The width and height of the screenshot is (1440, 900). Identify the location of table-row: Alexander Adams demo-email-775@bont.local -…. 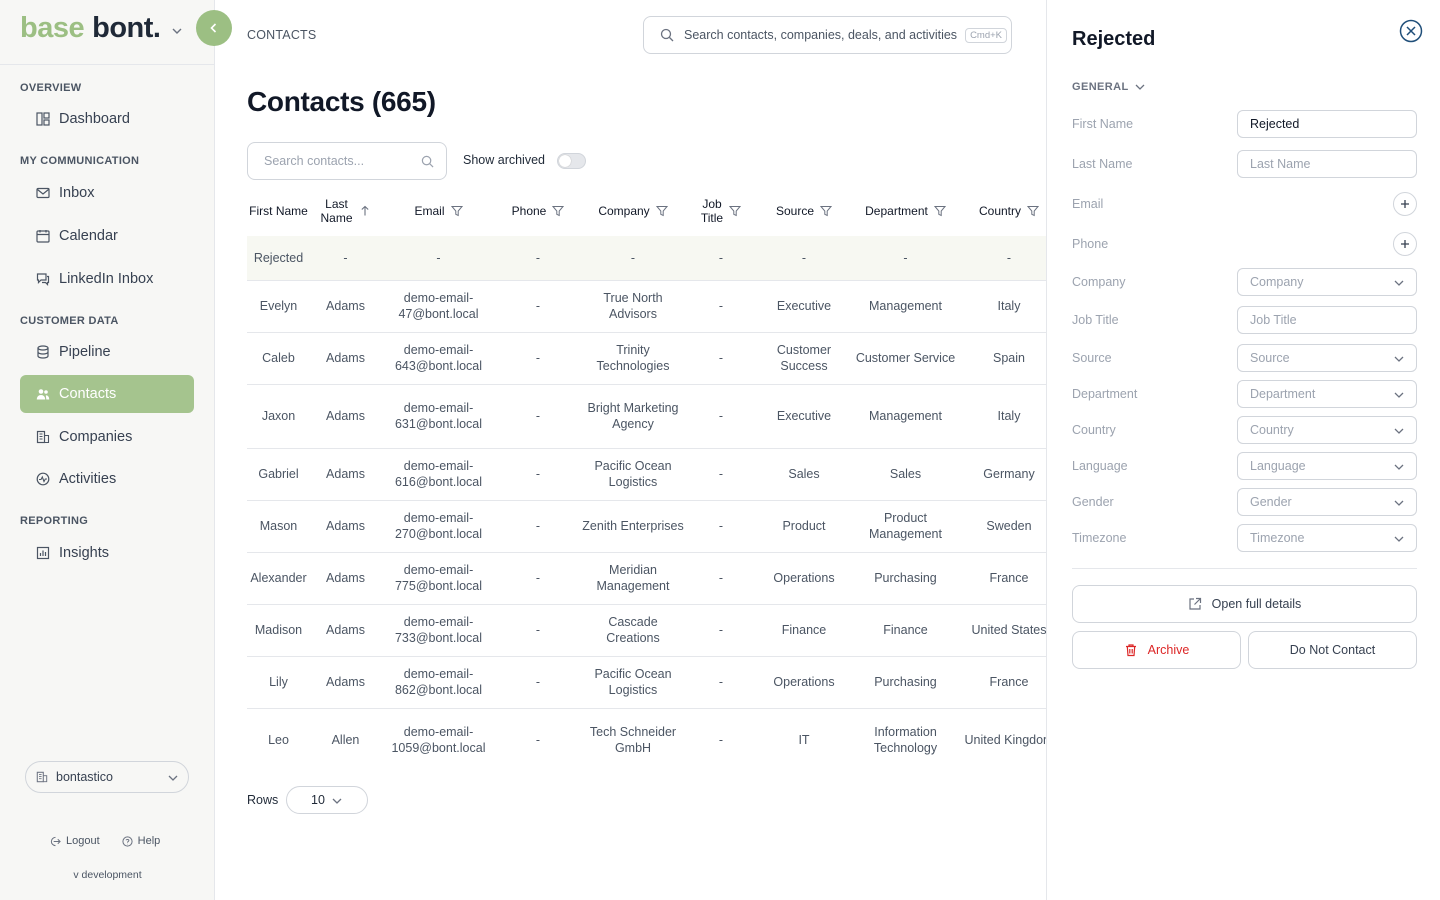
(647, 578).